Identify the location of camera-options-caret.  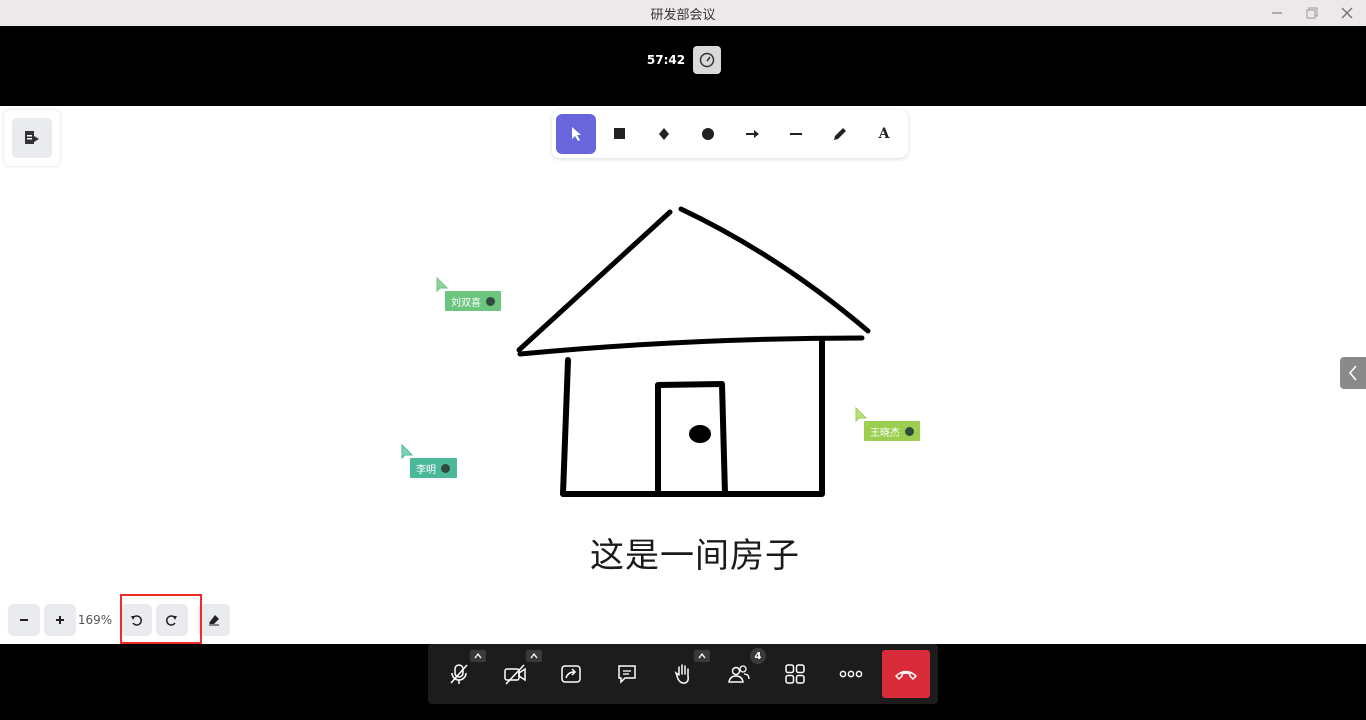
(534, 656).